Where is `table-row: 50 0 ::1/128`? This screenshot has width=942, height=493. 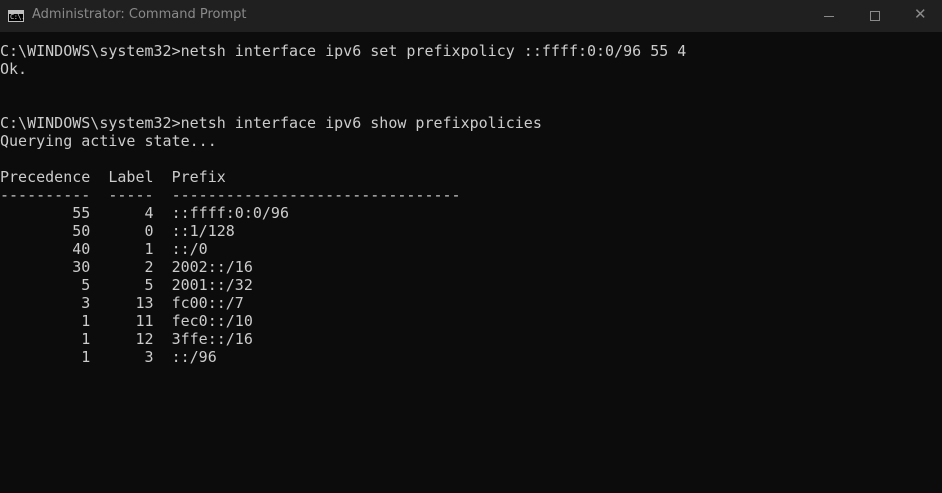 table-row: 50 0 ::1/128 is located at coordinates (117, 231).